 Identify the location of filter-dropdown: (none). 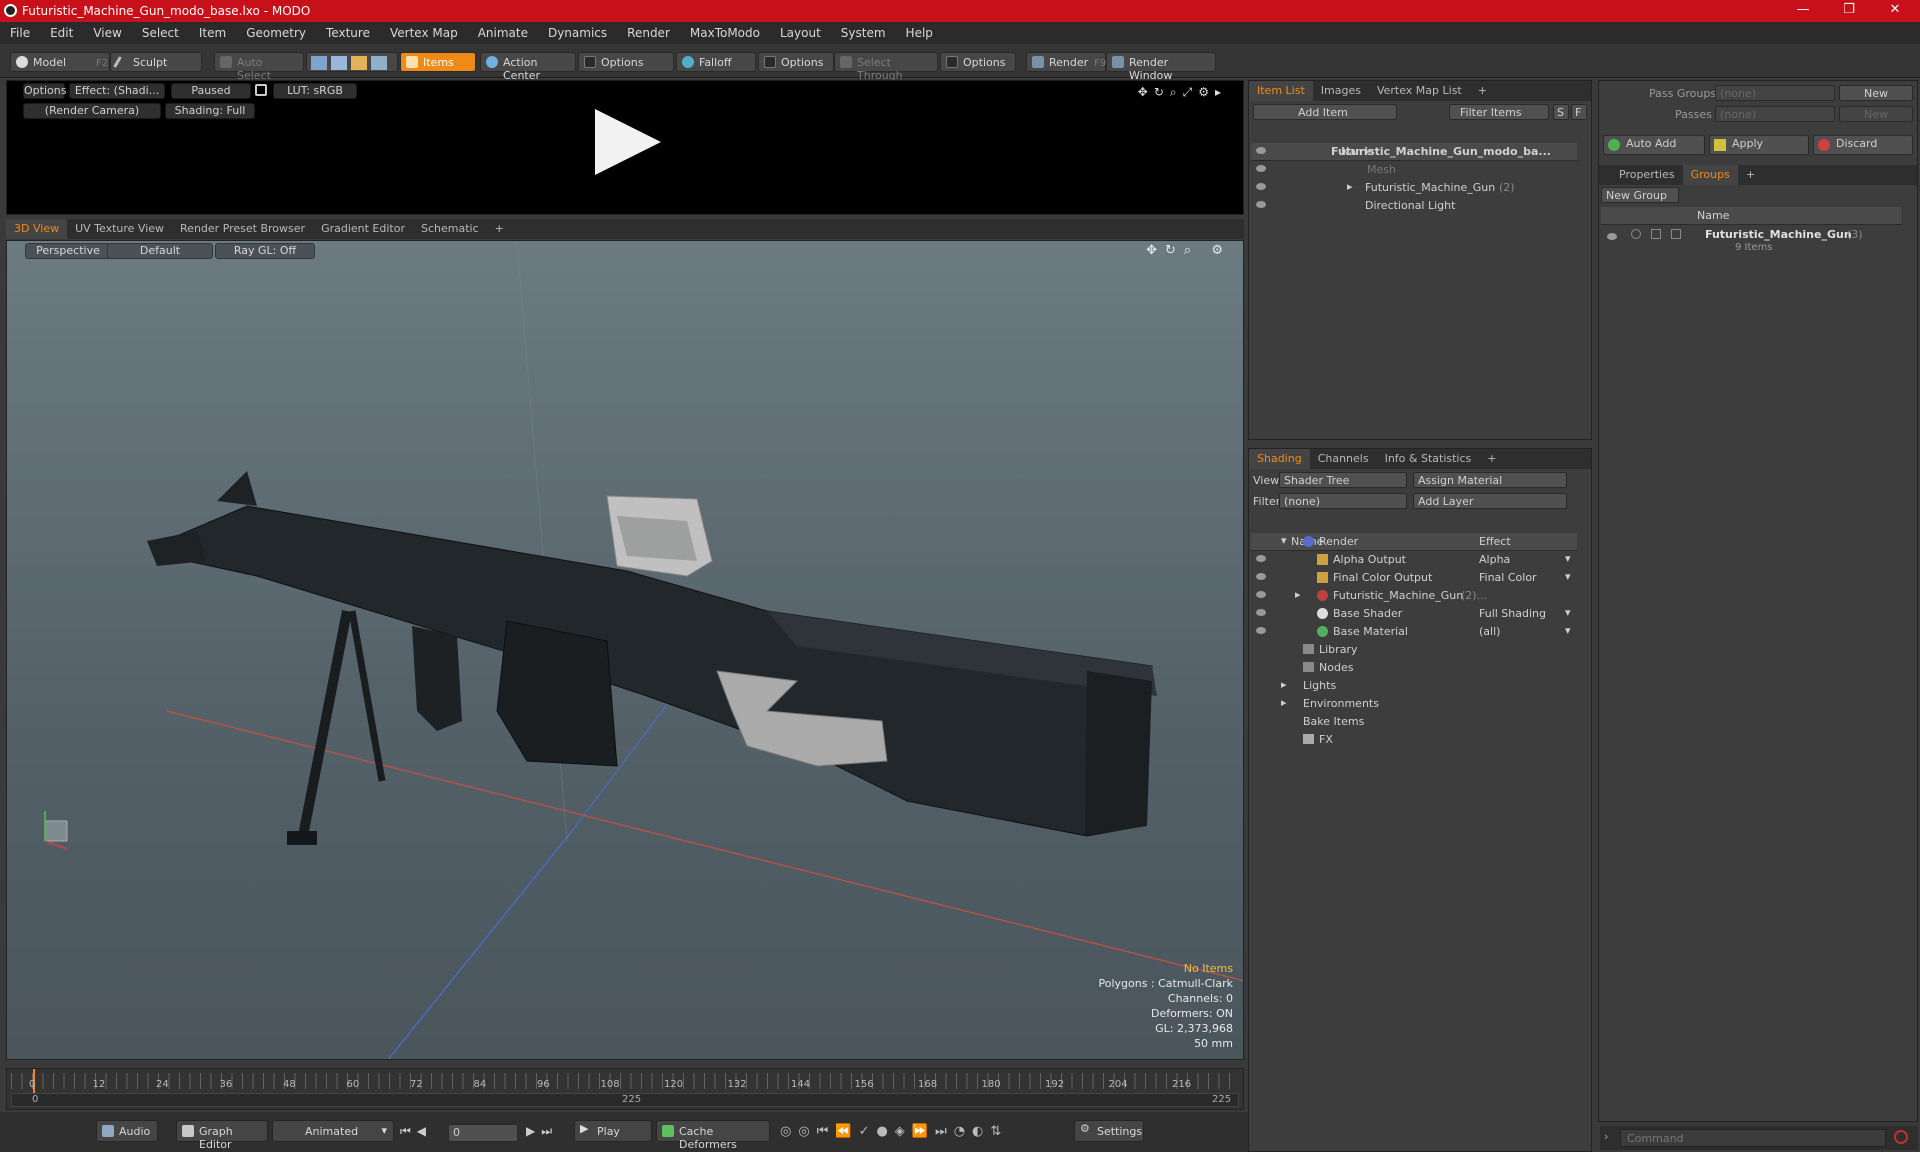
(1343, 501).